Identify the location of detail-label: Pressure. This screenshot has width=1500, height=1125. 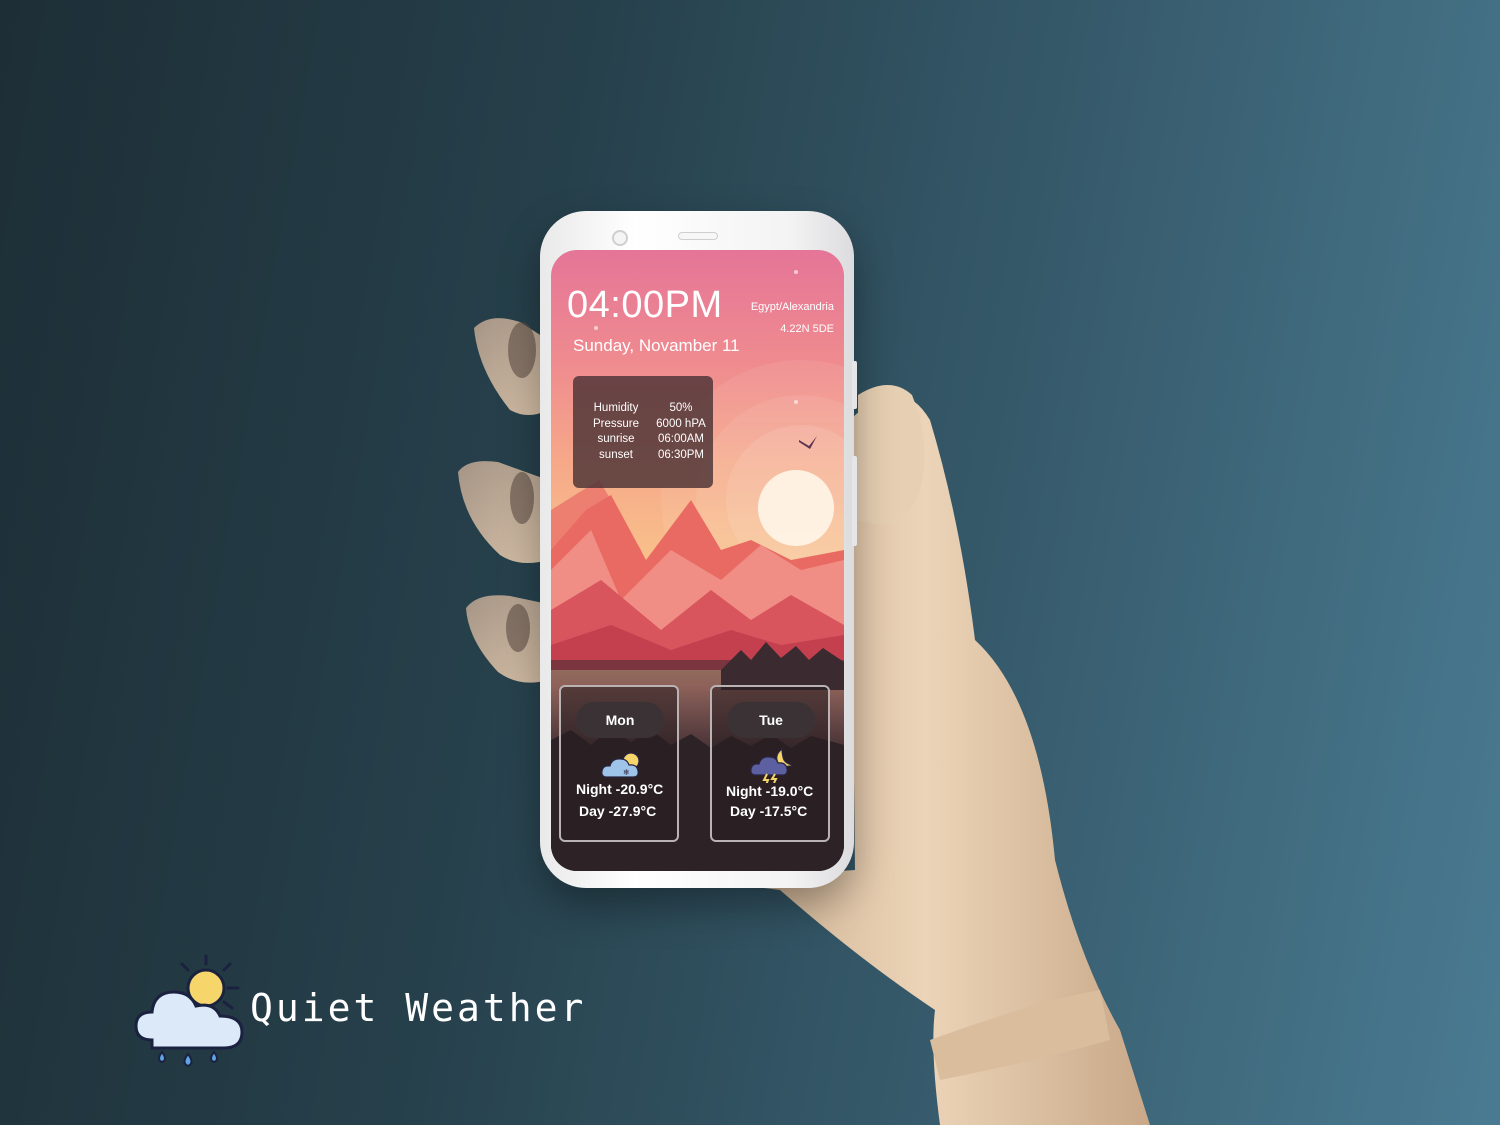
(616, 423).